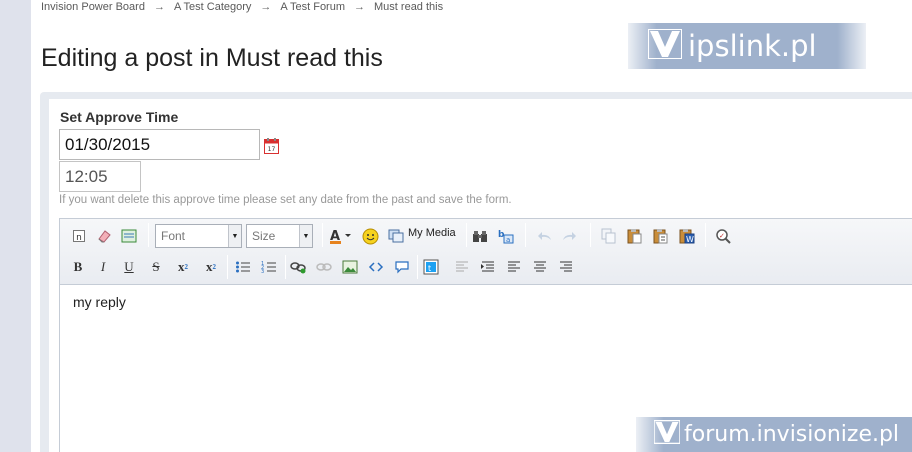 The height and width of the screenshot is (452, 912). What do you see at coordinates (341, 236) in the screenshot?
I see `text-color-icon: A` at bounding box center [341, 236].